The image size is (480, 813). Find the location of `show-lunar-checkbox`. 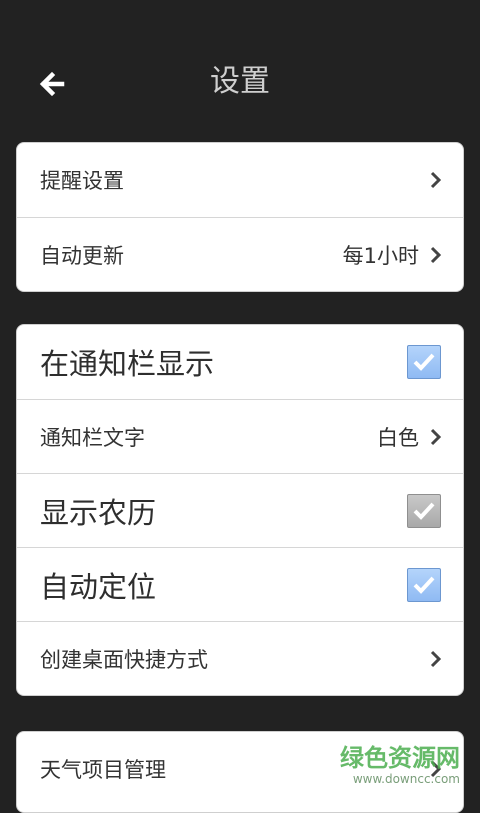

show-lunar-checkbox is located at coordinates (424, 510).